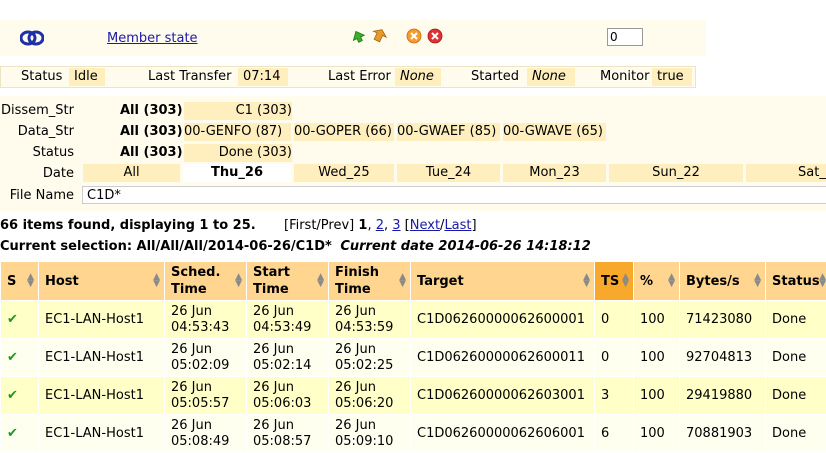 This screenshot has height=453, width=826. What do you see at coordinates (554, 173) in the screenshot?
I see `date-option-mon: Mon_23` at bounding box center [554, 173].